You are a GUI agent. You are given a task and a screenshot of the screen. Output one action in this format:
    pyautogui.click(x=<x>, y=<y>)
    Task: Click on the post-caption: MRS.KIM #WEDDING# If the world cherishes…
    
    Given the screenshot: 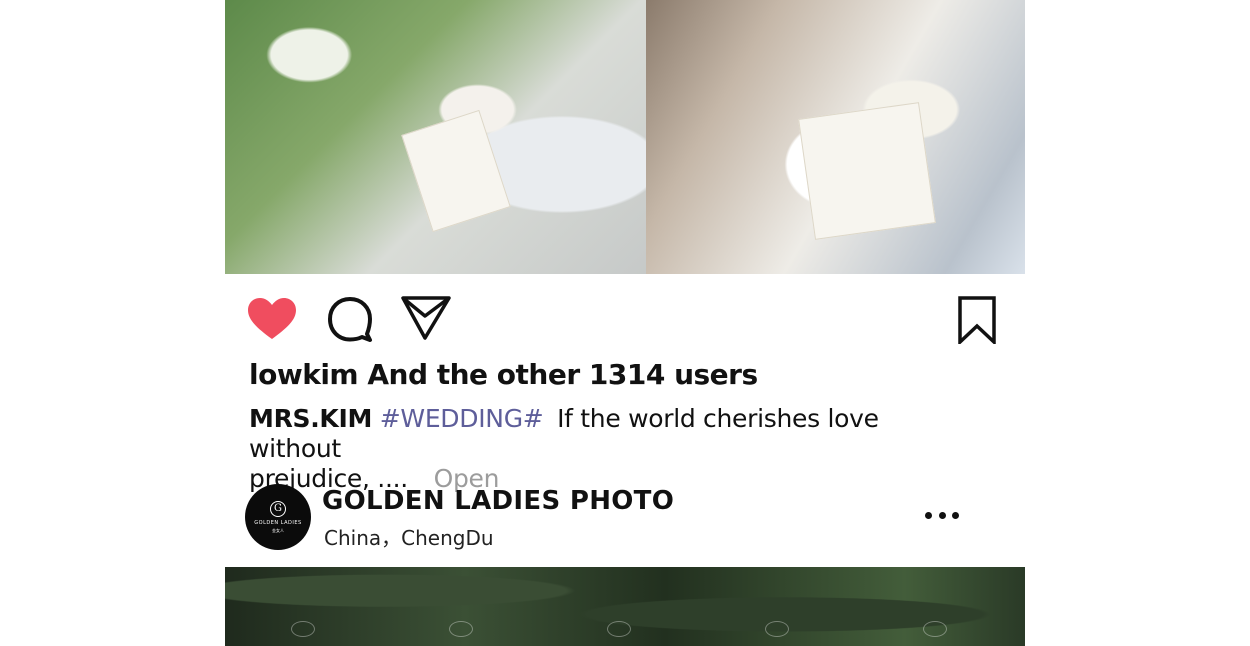 What is the action you would take?
    pyautogui.click(x=599, y=449)
    